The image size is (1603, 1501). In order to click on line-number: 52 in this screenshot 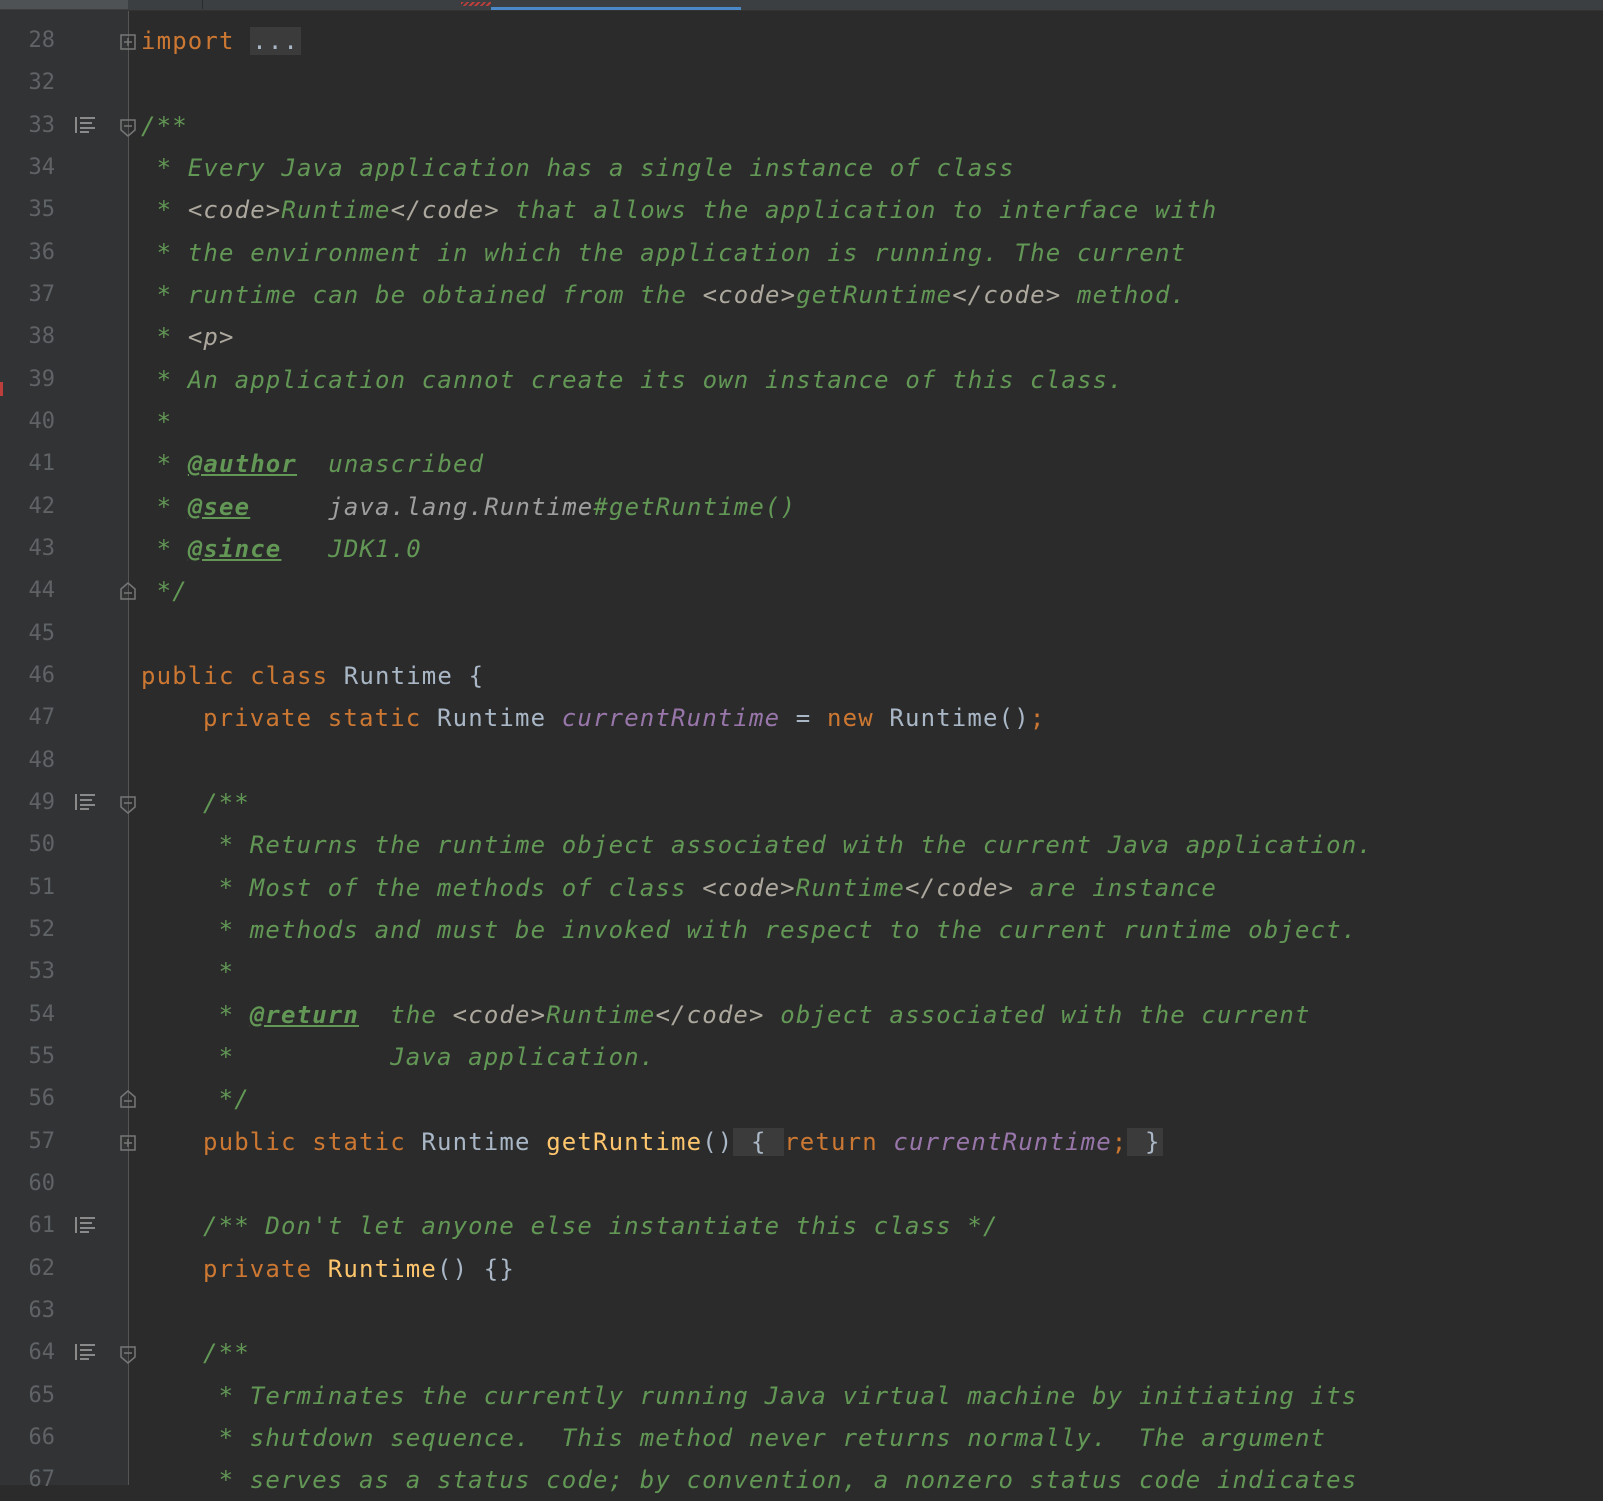, I will do `click(42, 929)`.